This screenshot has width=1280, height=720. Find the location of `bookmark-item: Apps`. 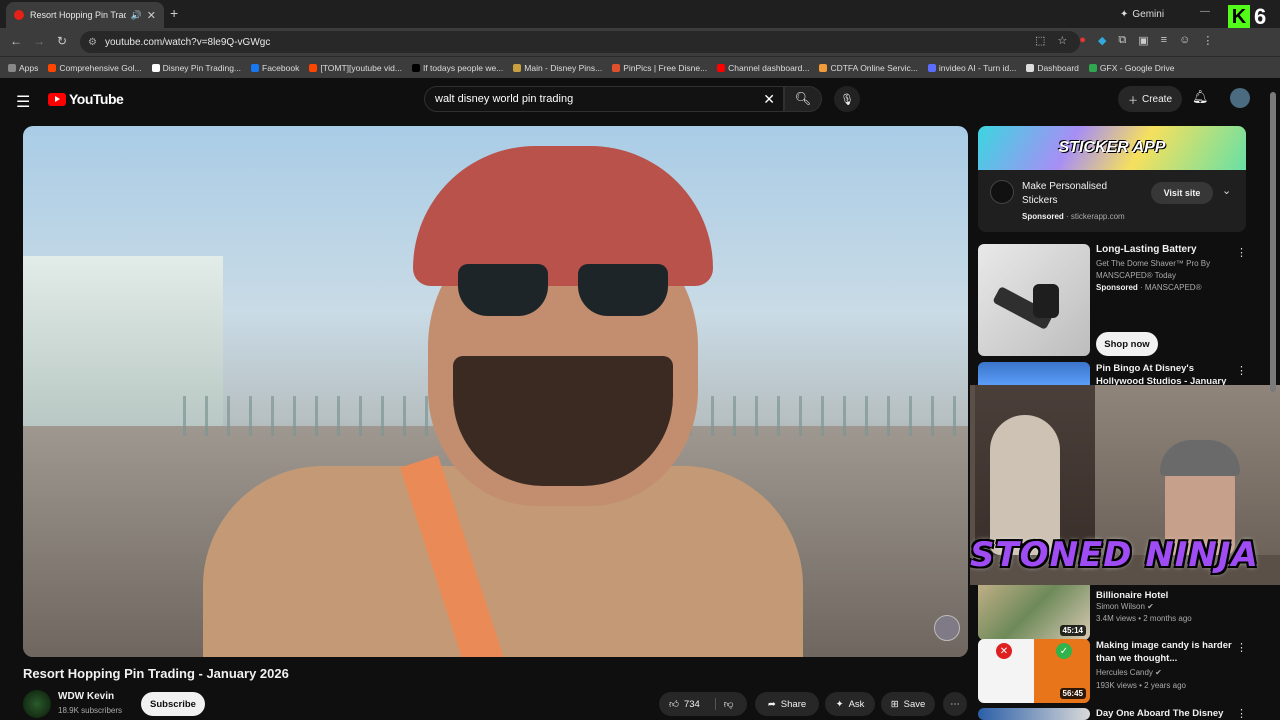

bookmark-item: Apps is located at coordinates (23, 68).